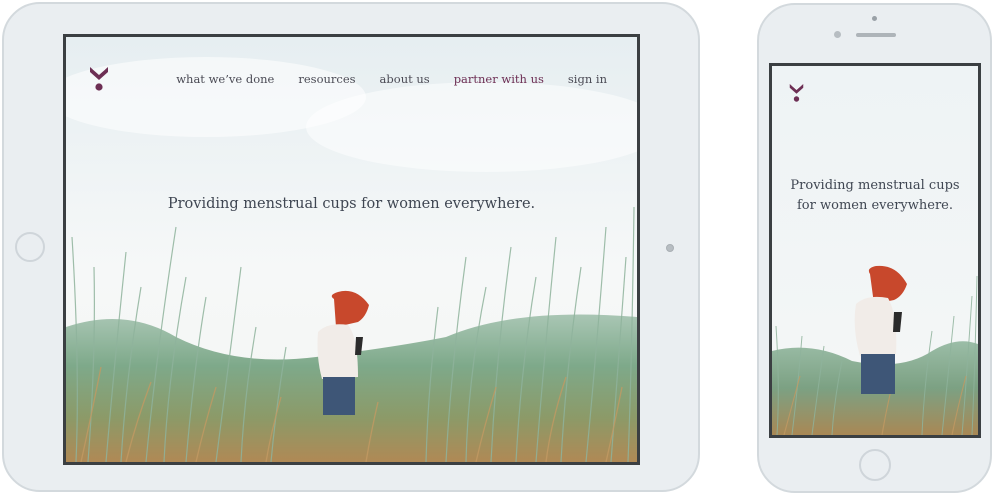 The height and width of the screenshot is (497, 994). Describe the element at coordinates (876, 35) in the screenshot. I see `phone-speaker-icon` at that location.